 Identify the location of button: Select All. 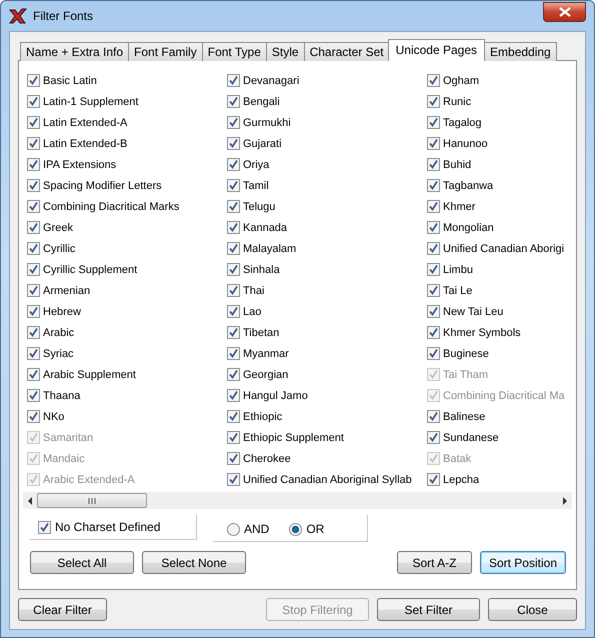
(82, 562).